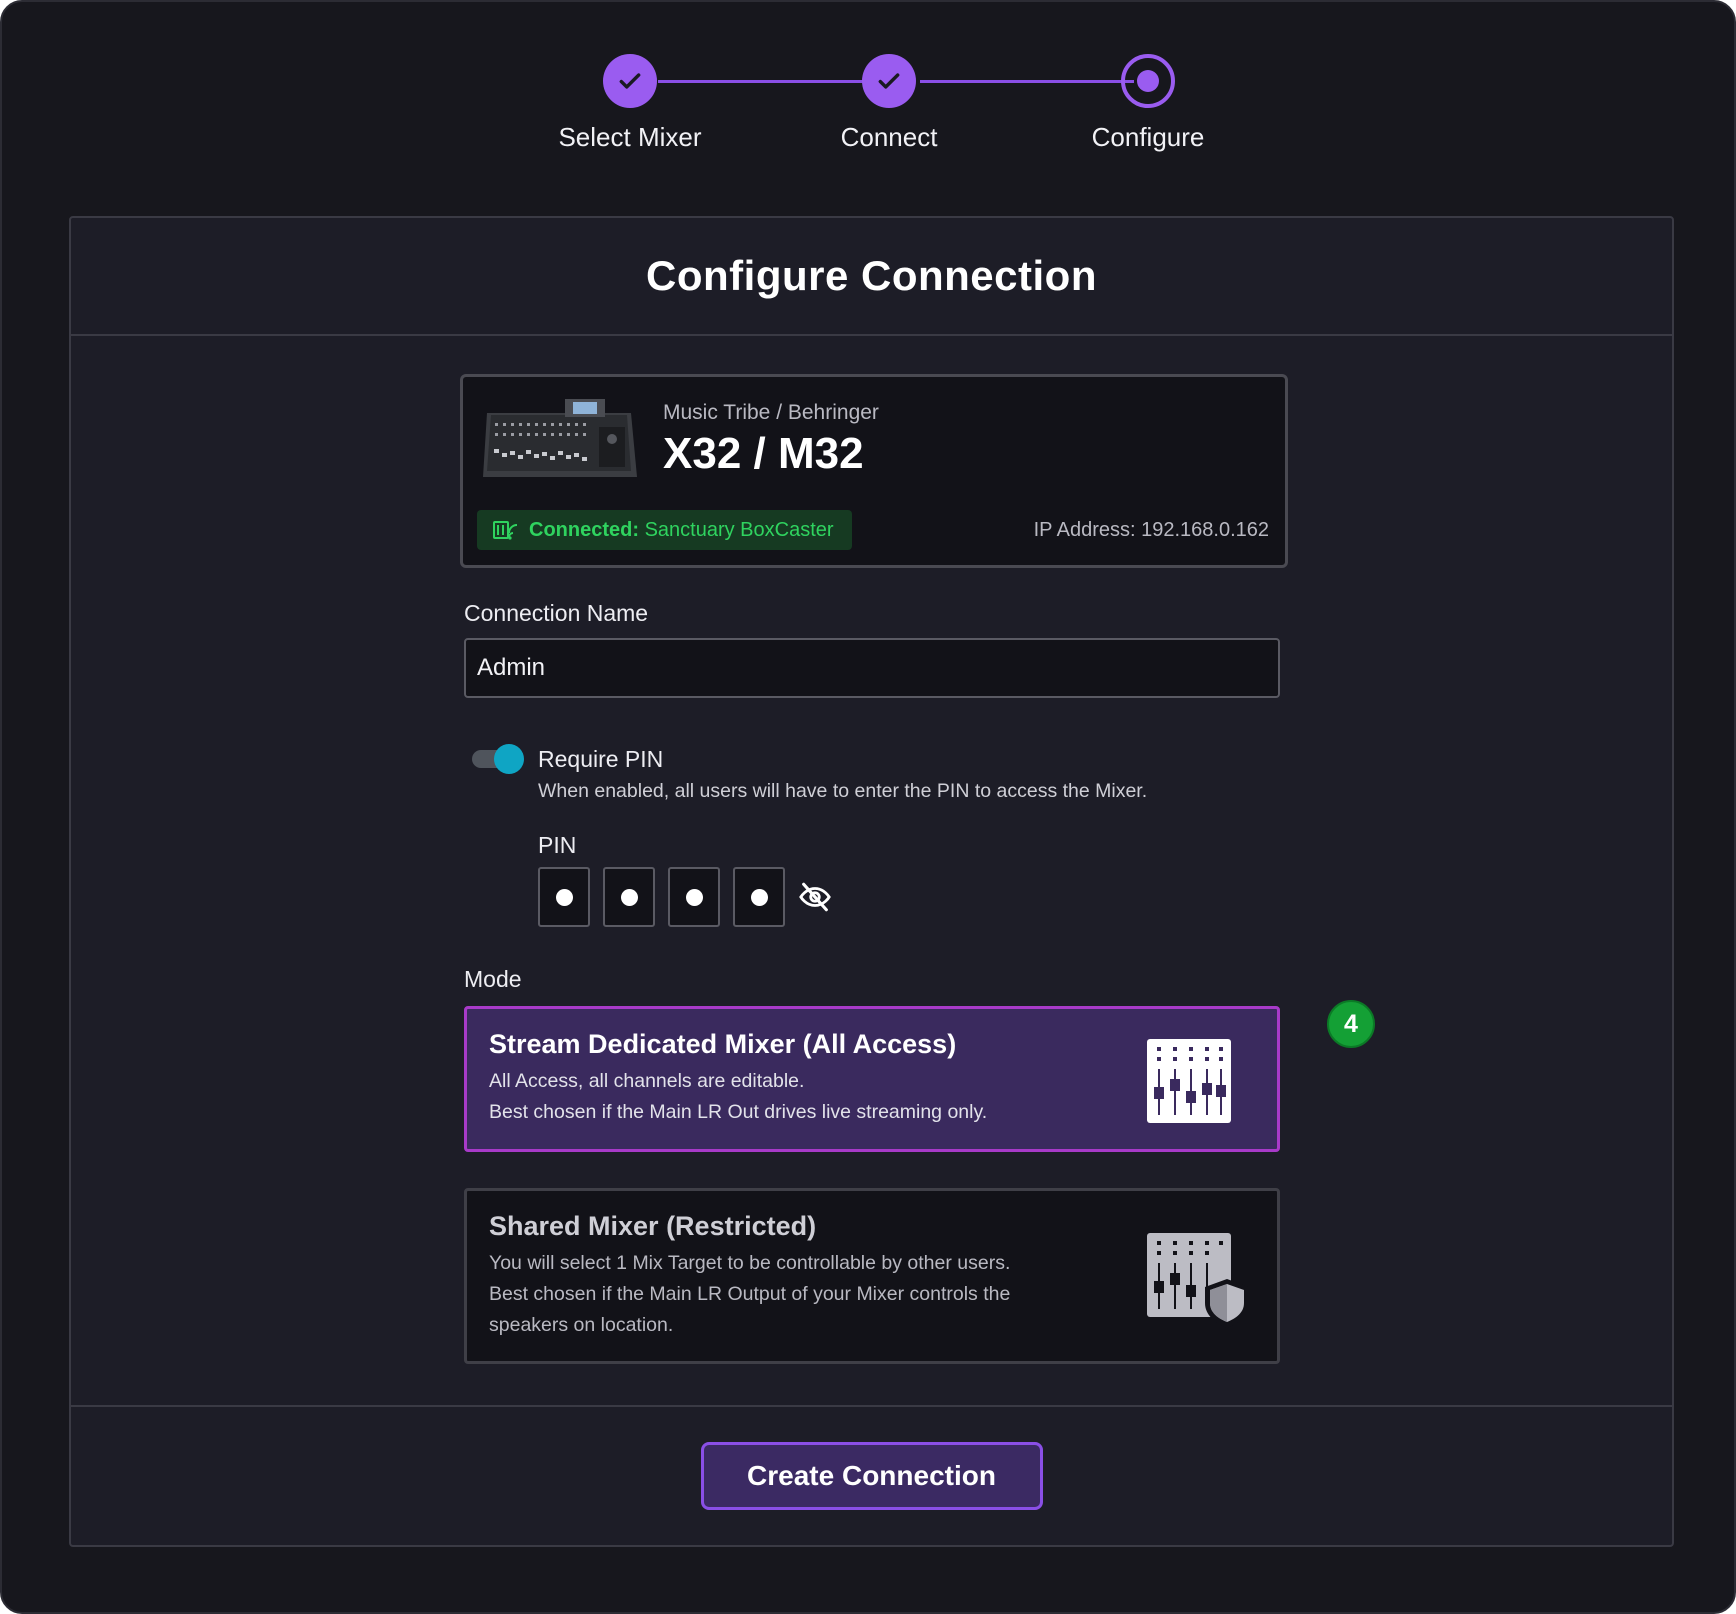  Describe the element at coordinates (1351, 1024) in the screenshot. I see `annotation-badge: 4` at that location.